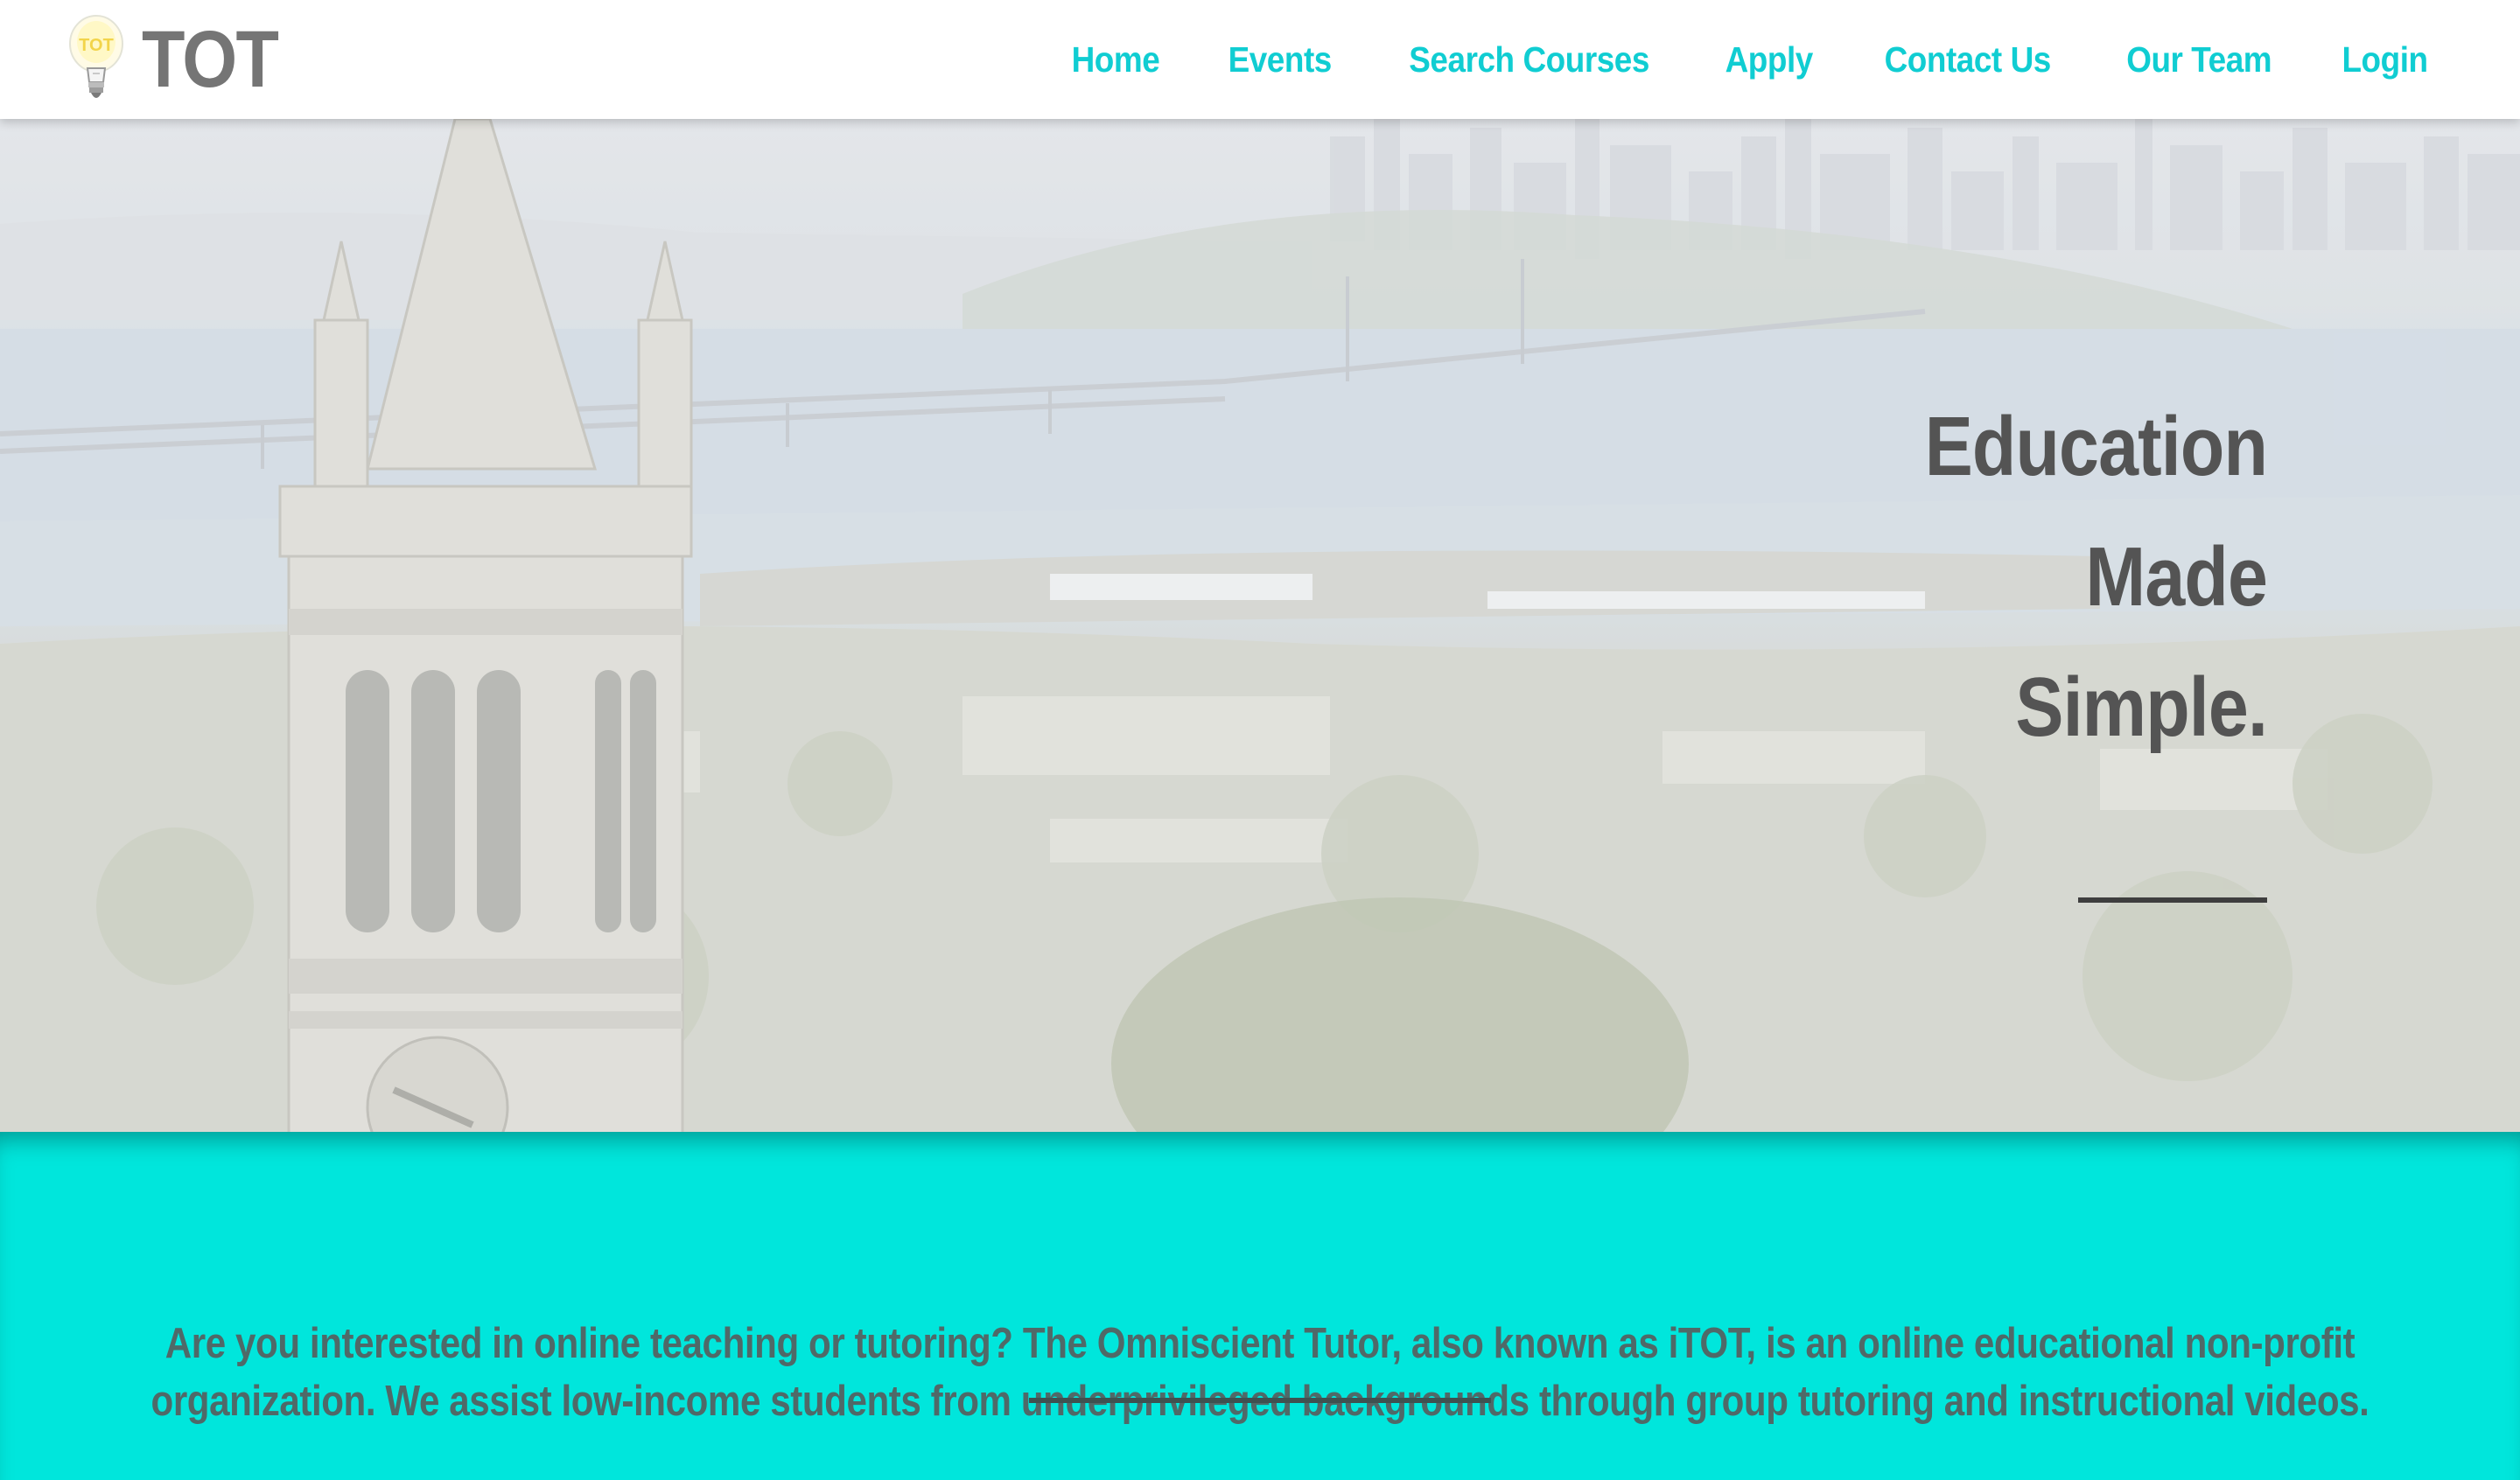 Image resolution: width=2520 pixels, height=1480 pixels. I want to click on nav-home: Home, so click(1116, 60).